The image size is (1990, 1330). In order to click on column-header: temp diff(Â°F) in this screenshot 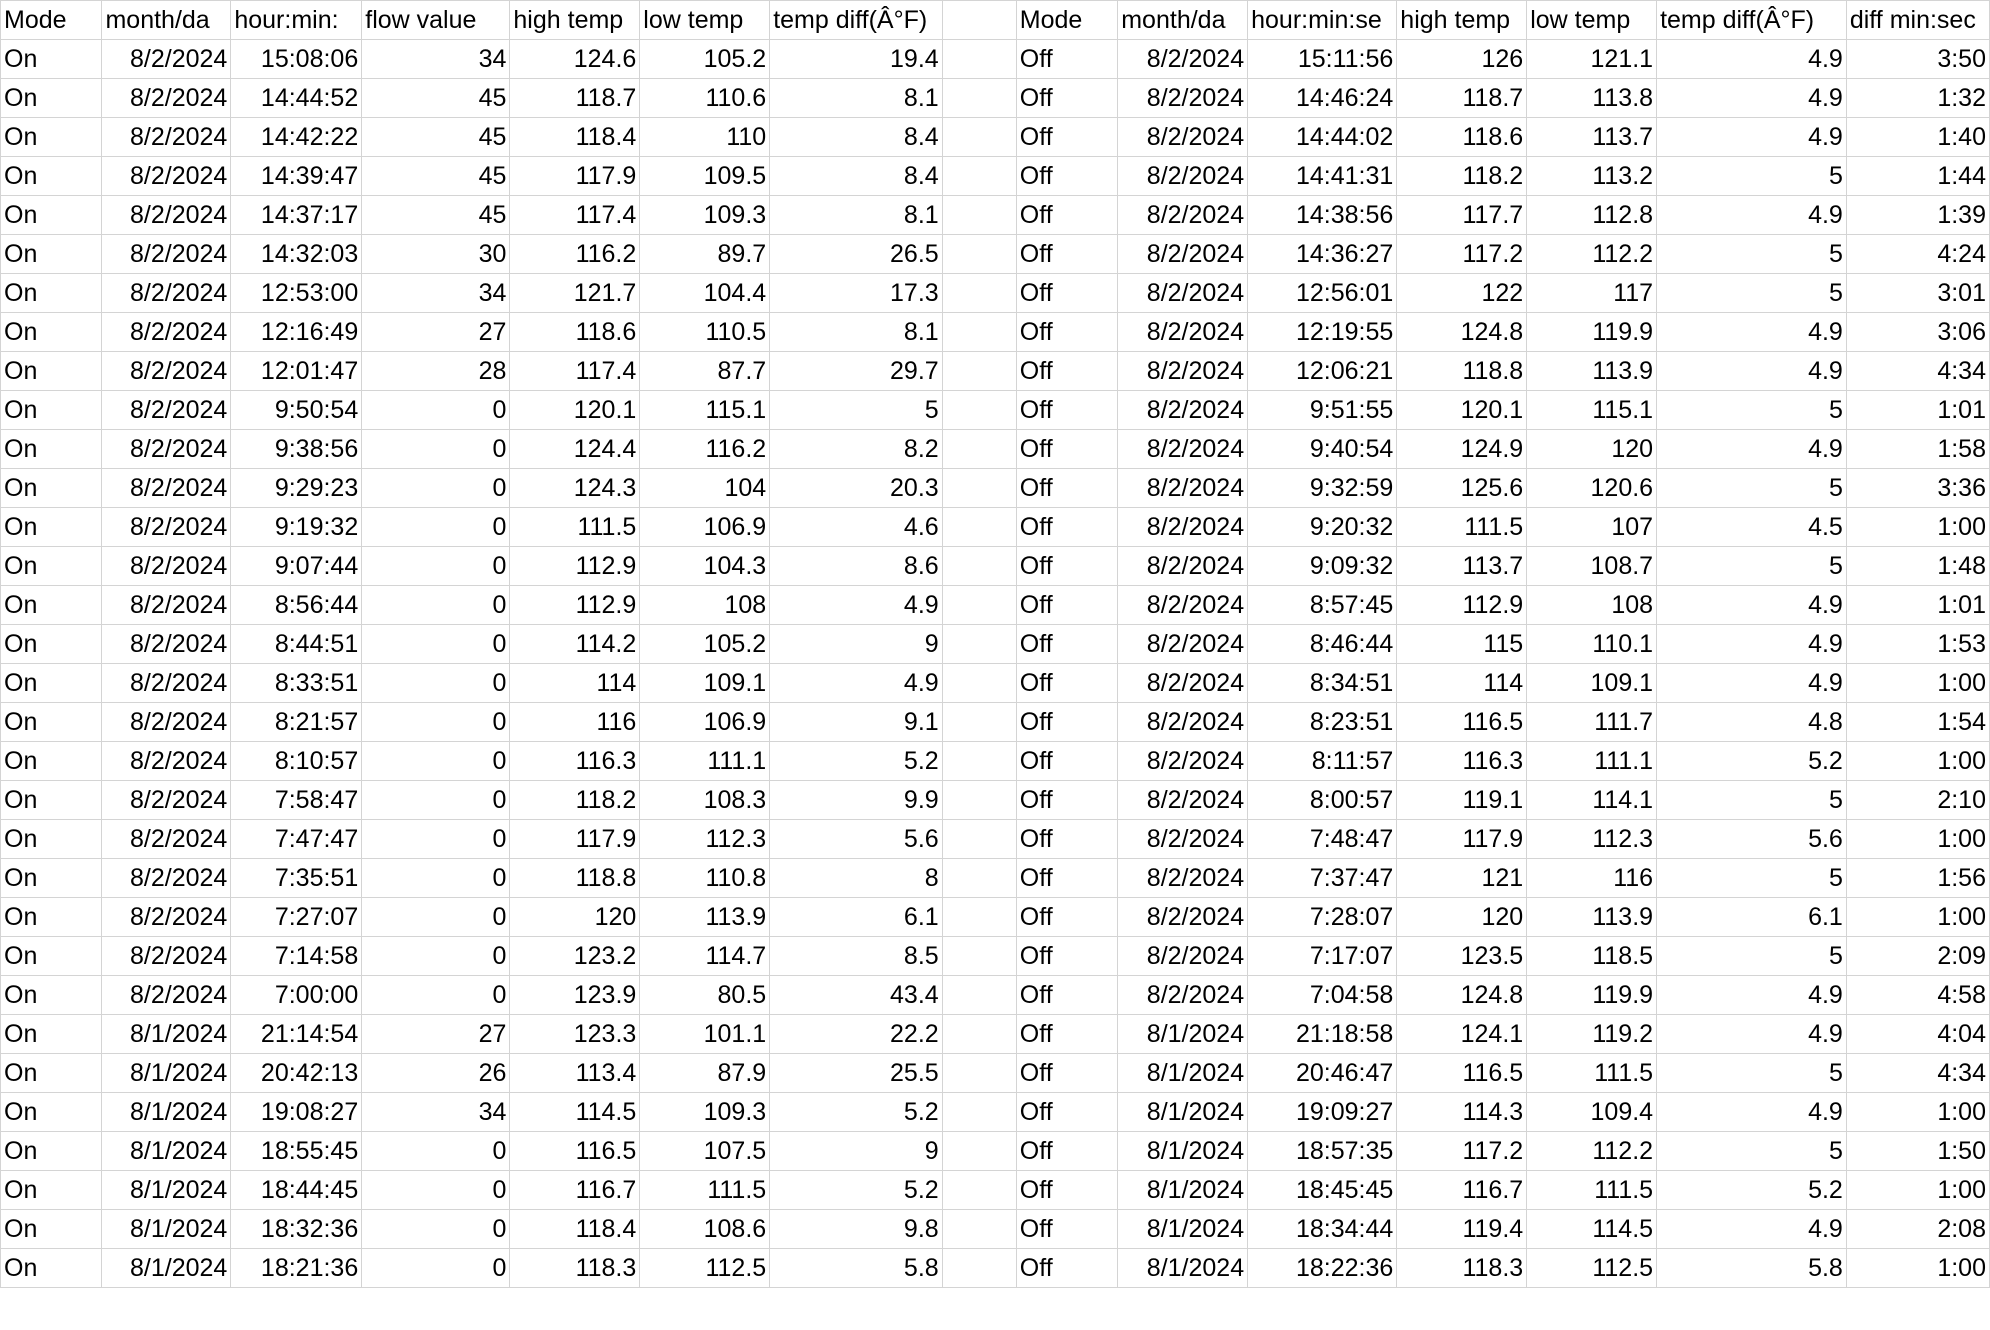, I will do `click(1751, 20)`.